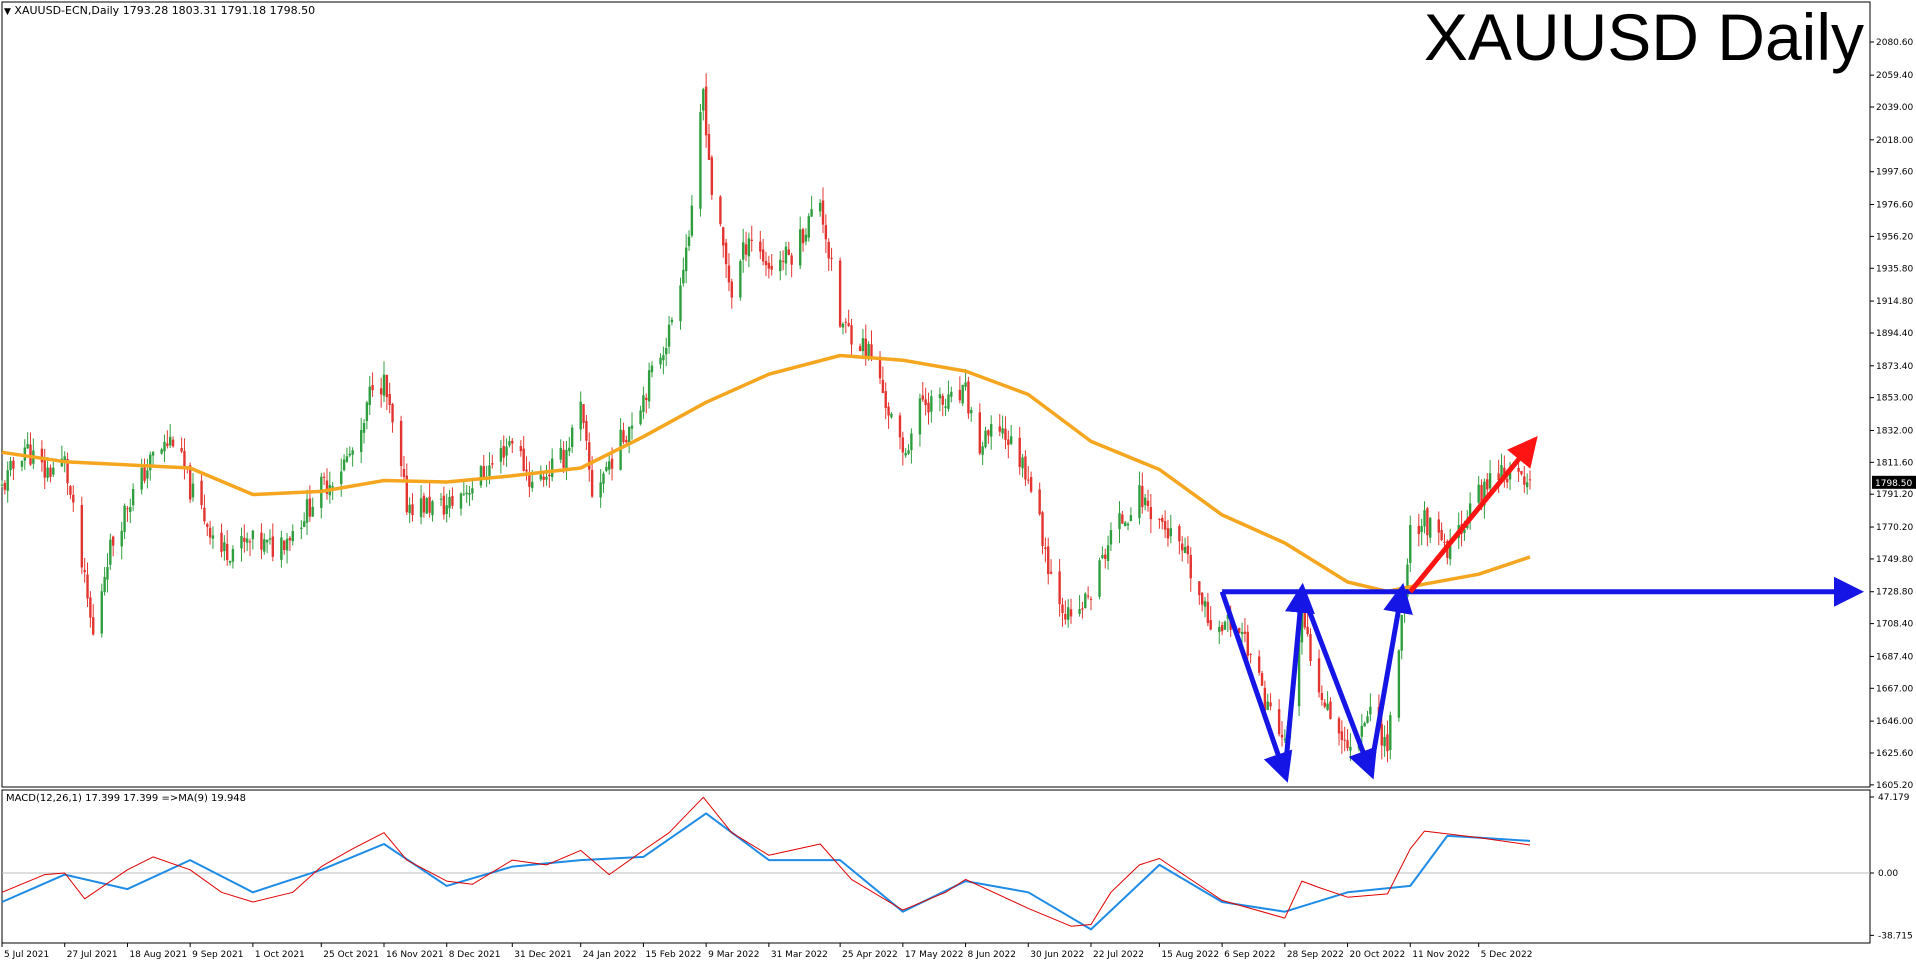 This screenshot has height=968, width=1916. Describe the element at coordinates (1894, 786) in the screenshot. I see `price-tick-label: 1605.20` at that location.